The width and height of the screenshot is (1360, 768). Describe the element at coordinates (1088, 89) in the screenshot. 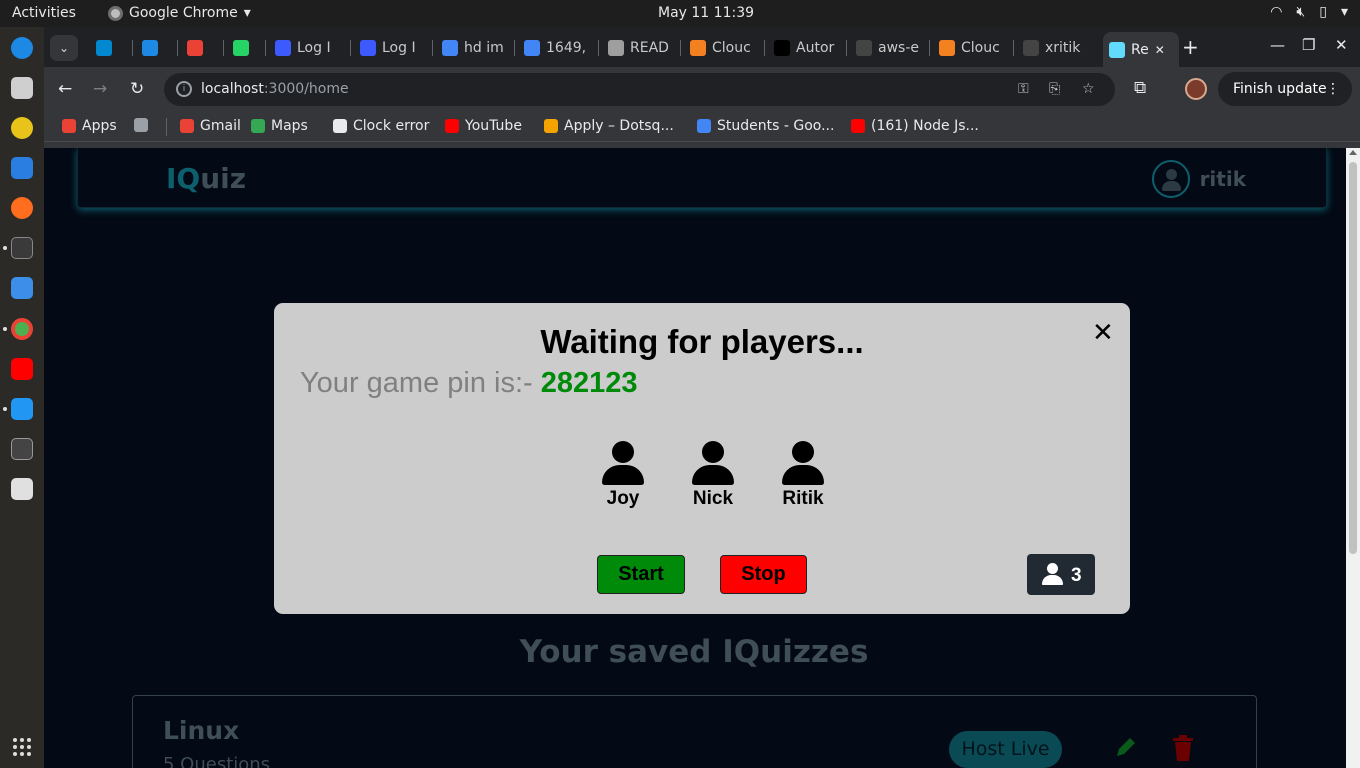

I see `bookmark-star-icon: ☆` at that location.